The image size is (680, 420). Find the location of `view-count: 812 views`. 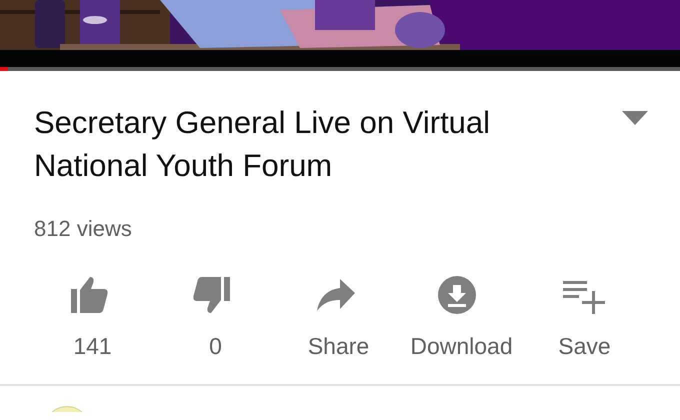

view-count: 812 views is located at coordinates (83, 229).